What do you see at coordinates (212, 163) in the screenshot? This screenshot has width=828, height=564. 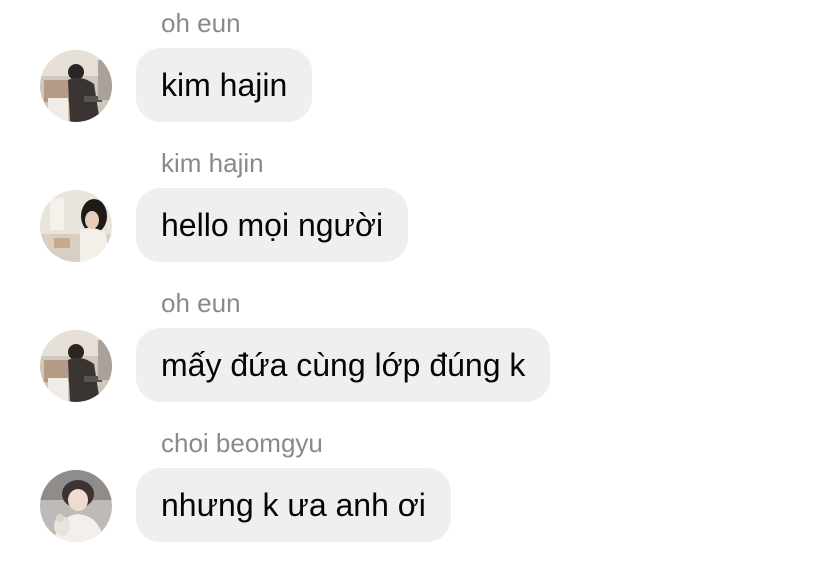 I see `sender-name: kim hajin` at bounding box center [212, 163].